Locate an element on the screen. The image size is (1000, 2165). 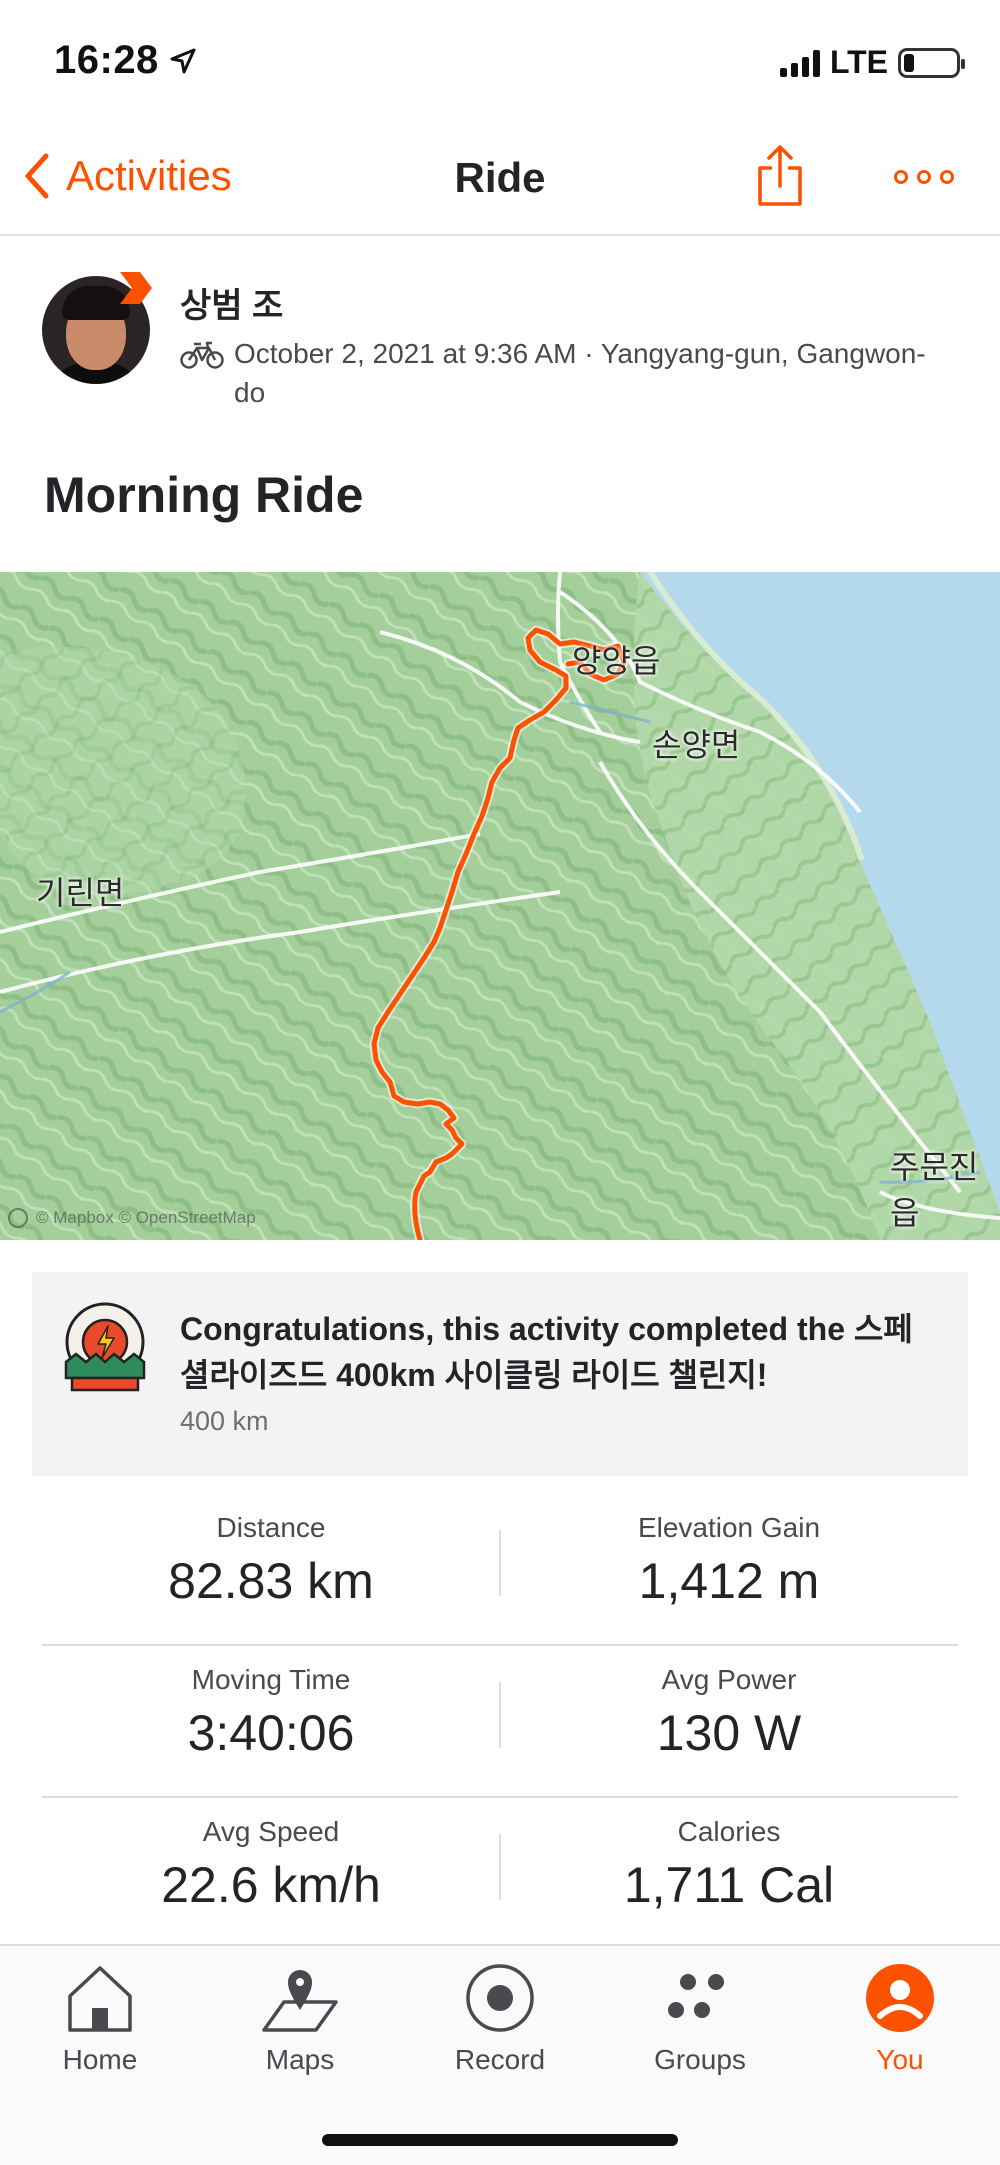
tab-maps: Maps is located at coordinates (300, 2017).